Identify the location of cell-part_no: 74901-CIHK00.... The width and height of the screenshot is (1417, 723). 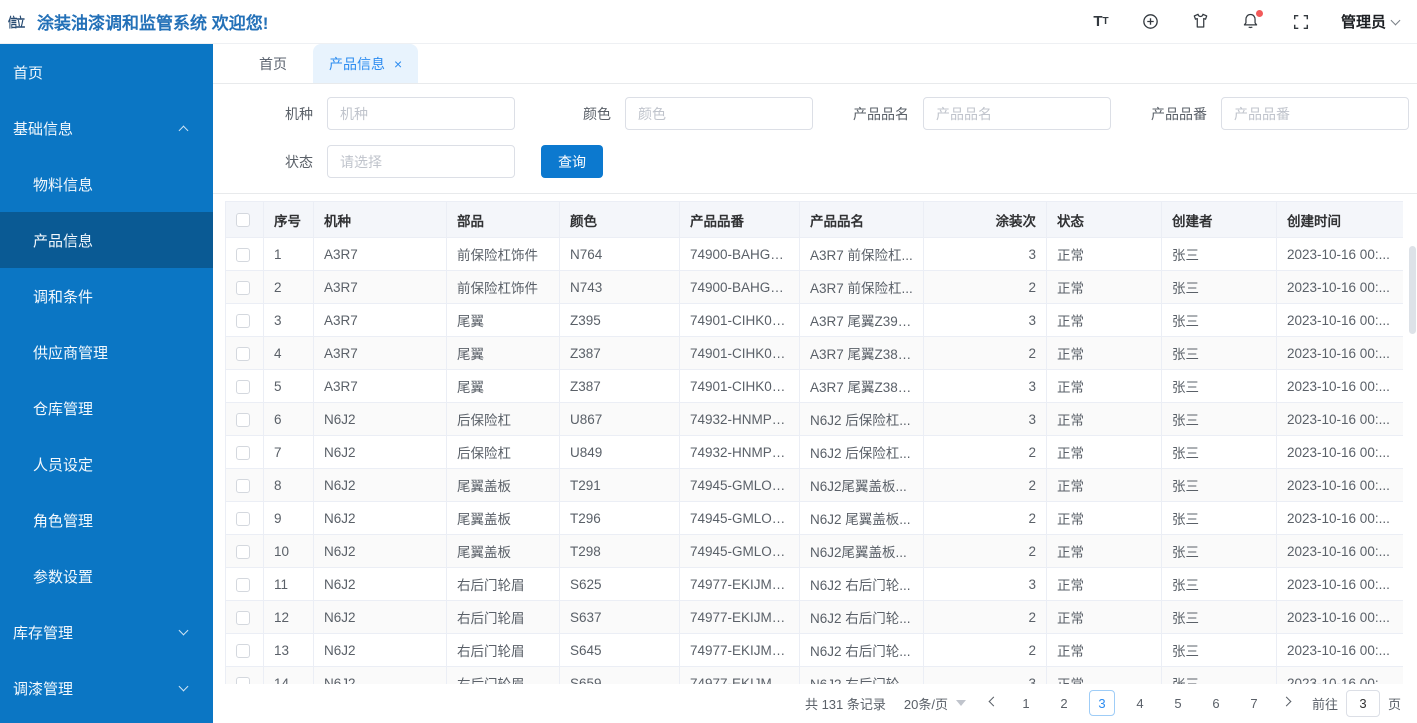
(739, 353).